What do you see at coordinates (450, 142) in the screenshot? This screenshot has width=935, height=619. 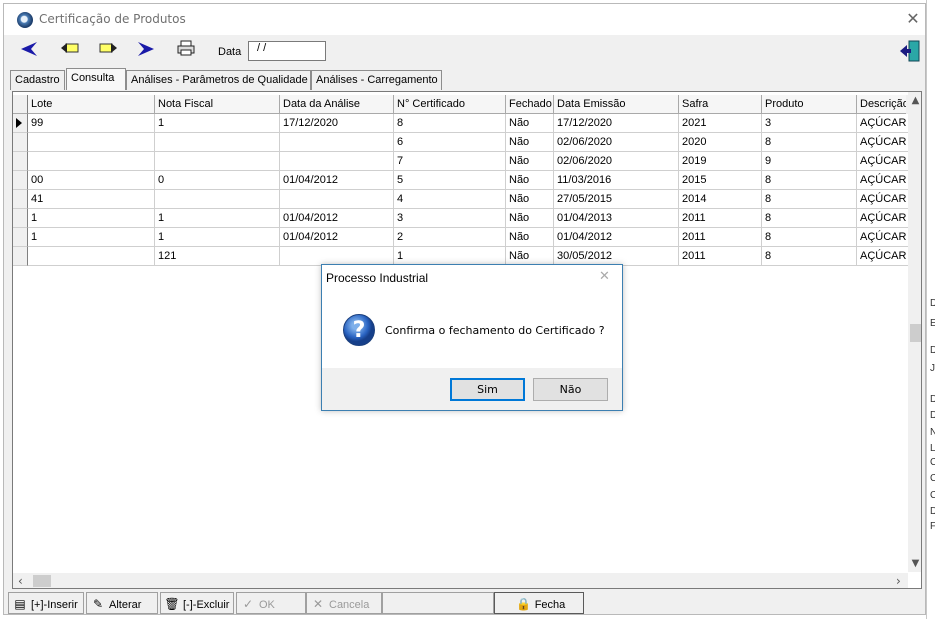 I see `cell-n-certificado: 6` at bounding box center [450, 142].